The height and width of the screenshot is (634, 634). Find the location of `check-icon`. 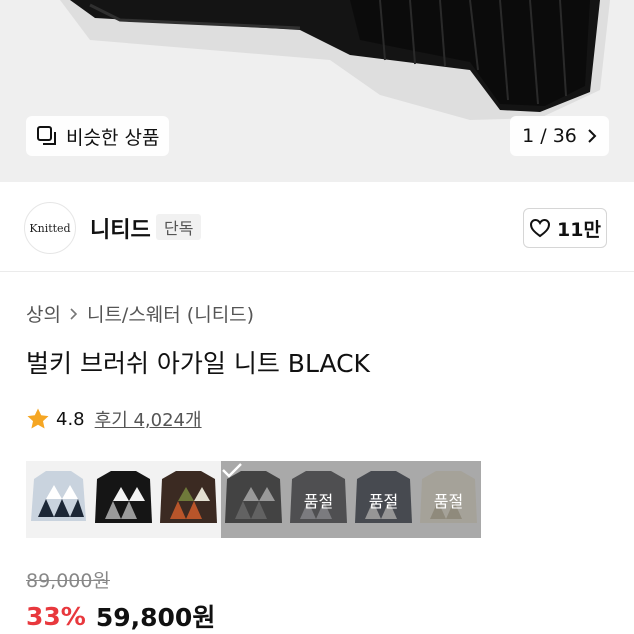

check-icon is located at coordinates (232, 470).